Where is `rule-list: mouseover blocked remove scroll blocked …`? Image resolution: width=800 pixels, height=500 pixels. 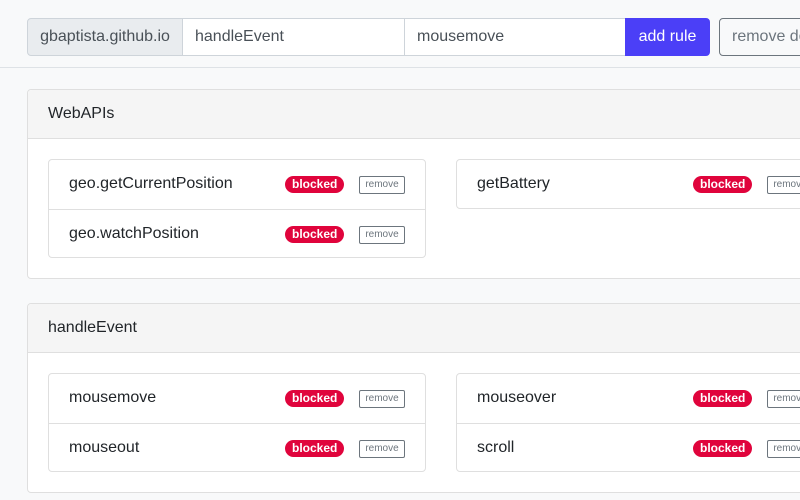 rule-list: mouseover blocked remove scroll blocked … is located at coordinates (628, 422).